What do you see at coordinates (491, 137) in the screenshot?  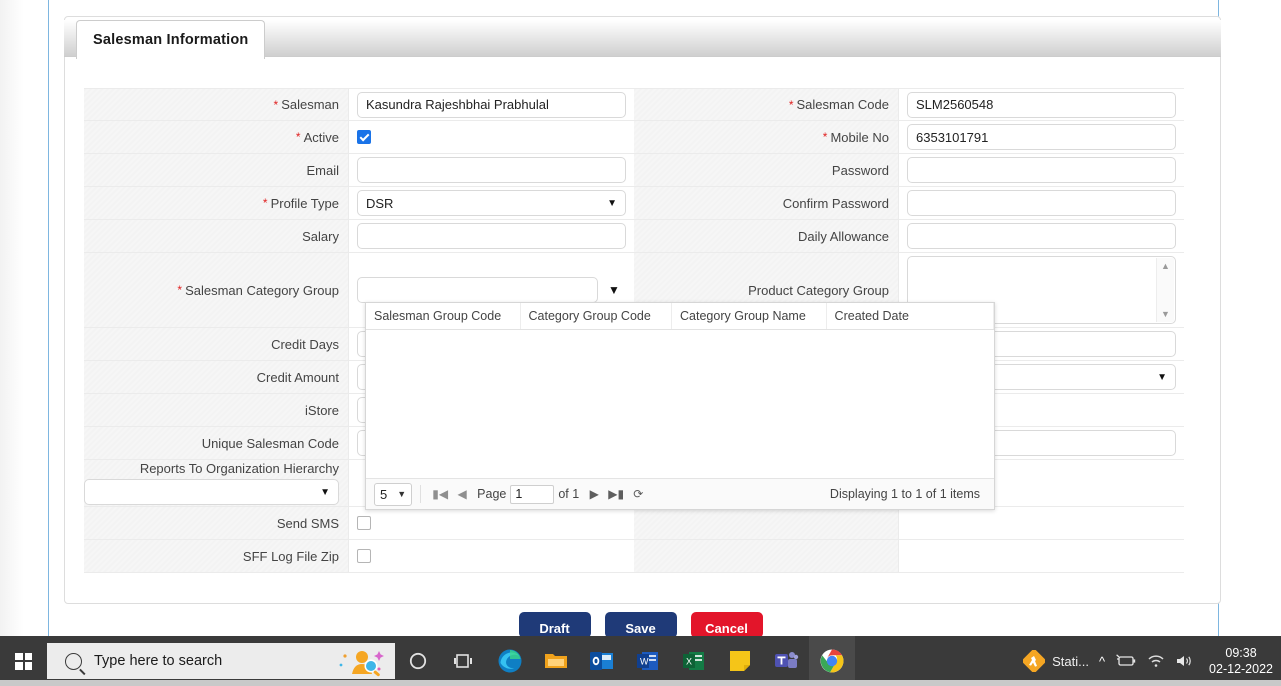 I see `active-field` at bounding box center [491, 137].